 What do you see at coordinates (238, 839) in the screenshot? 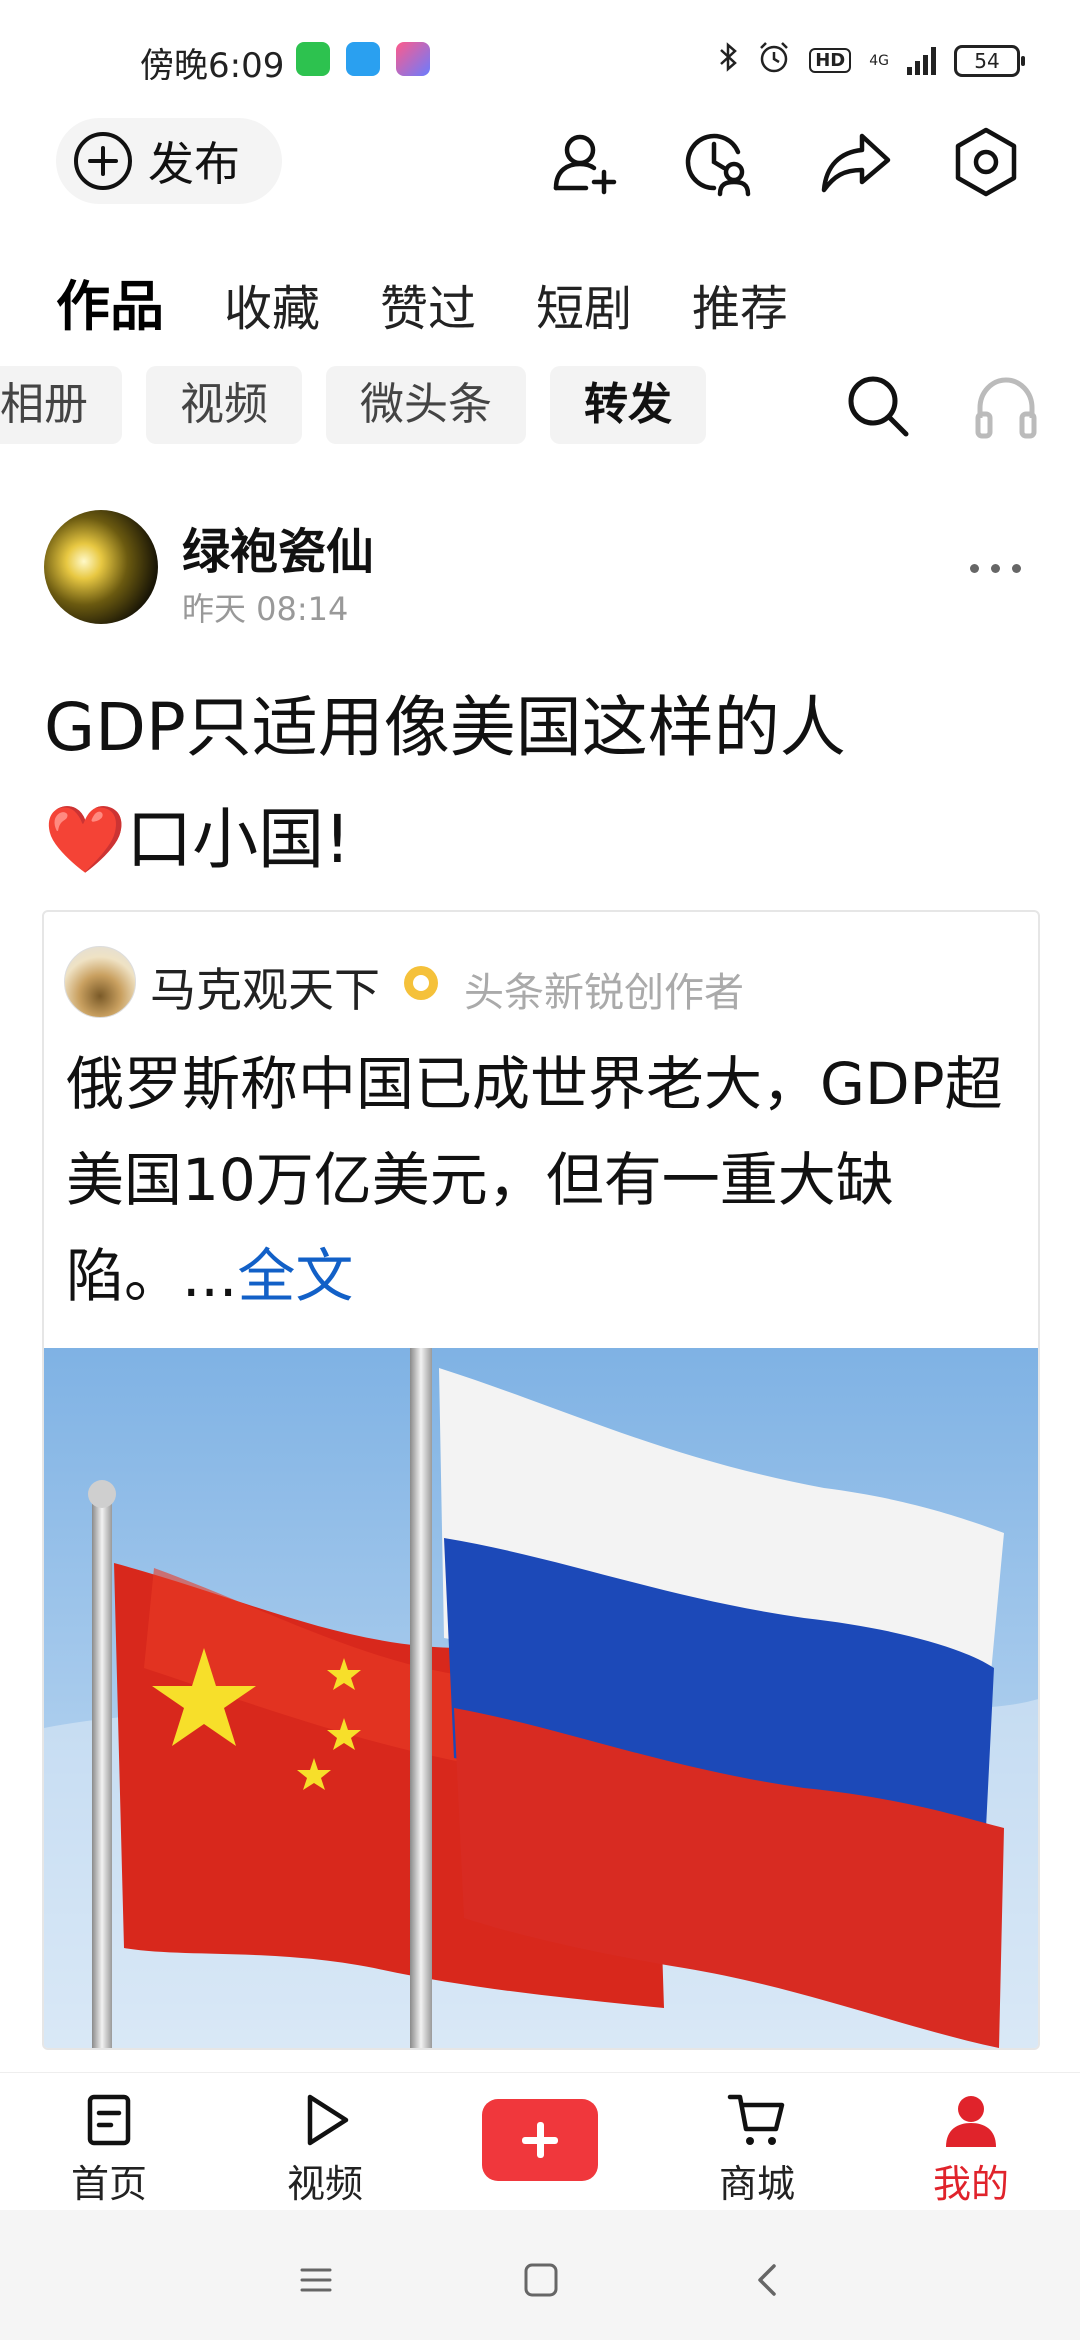
I see `post-title-line2: 口小国!` at bounding box center [238, 839].